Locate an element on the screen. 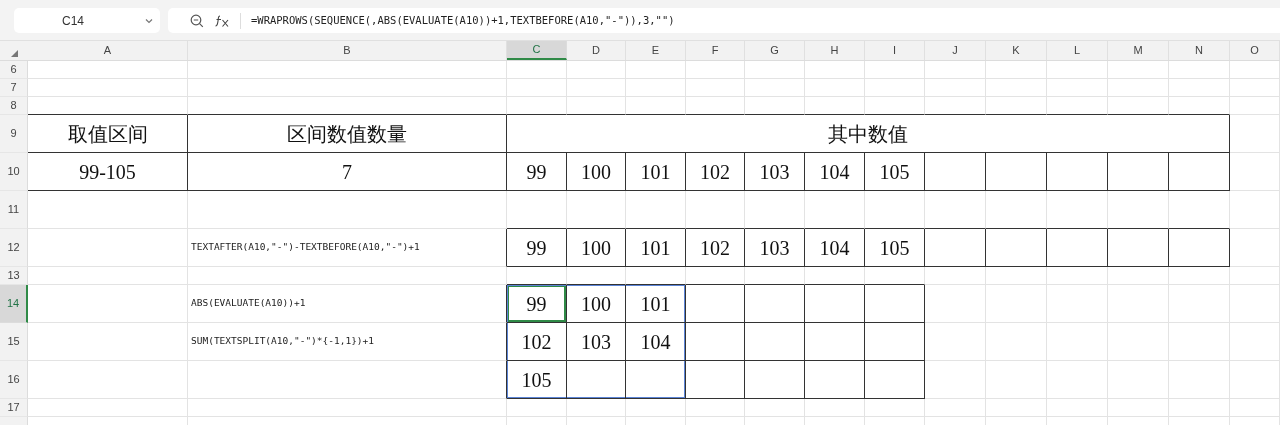 This screenshot has width=1280, height=425. cell-value: 100 is located at coordinates (596, 172).